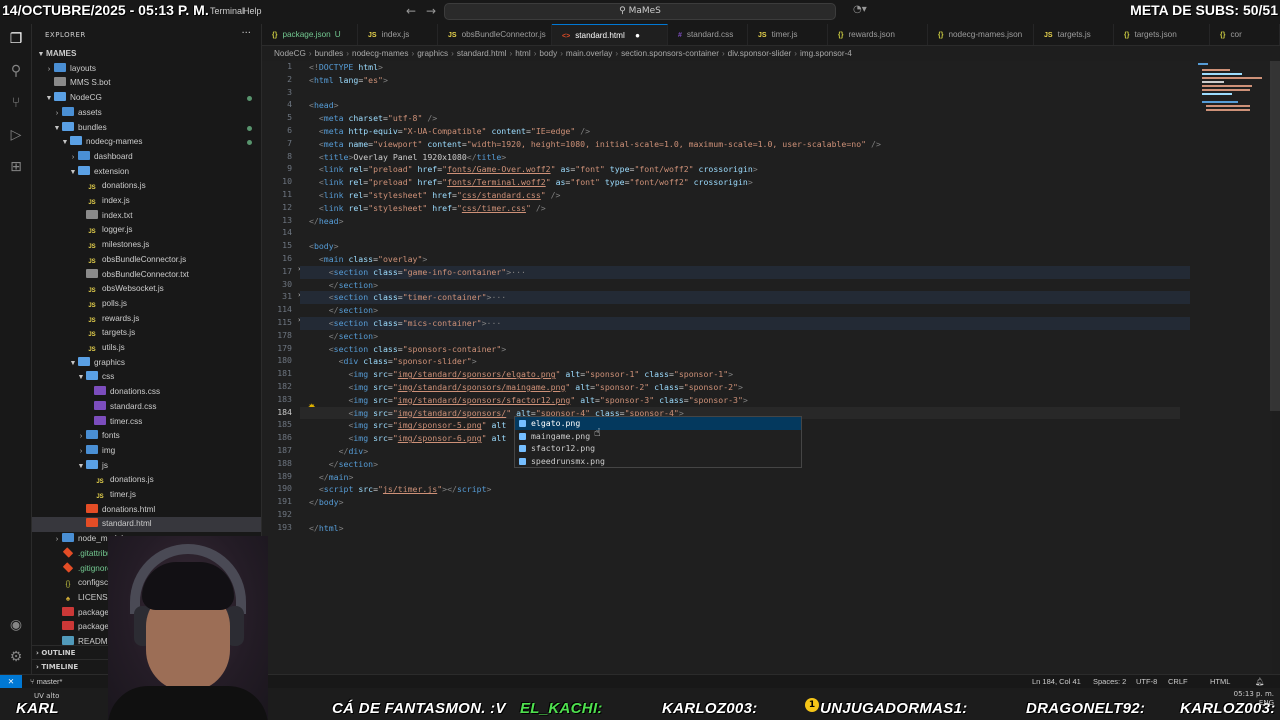 This screenshot has width=1280, height=720. Describe the element at coordinates (1220, 682) in the screenshot. I see `language-mode: HTML` at that location.